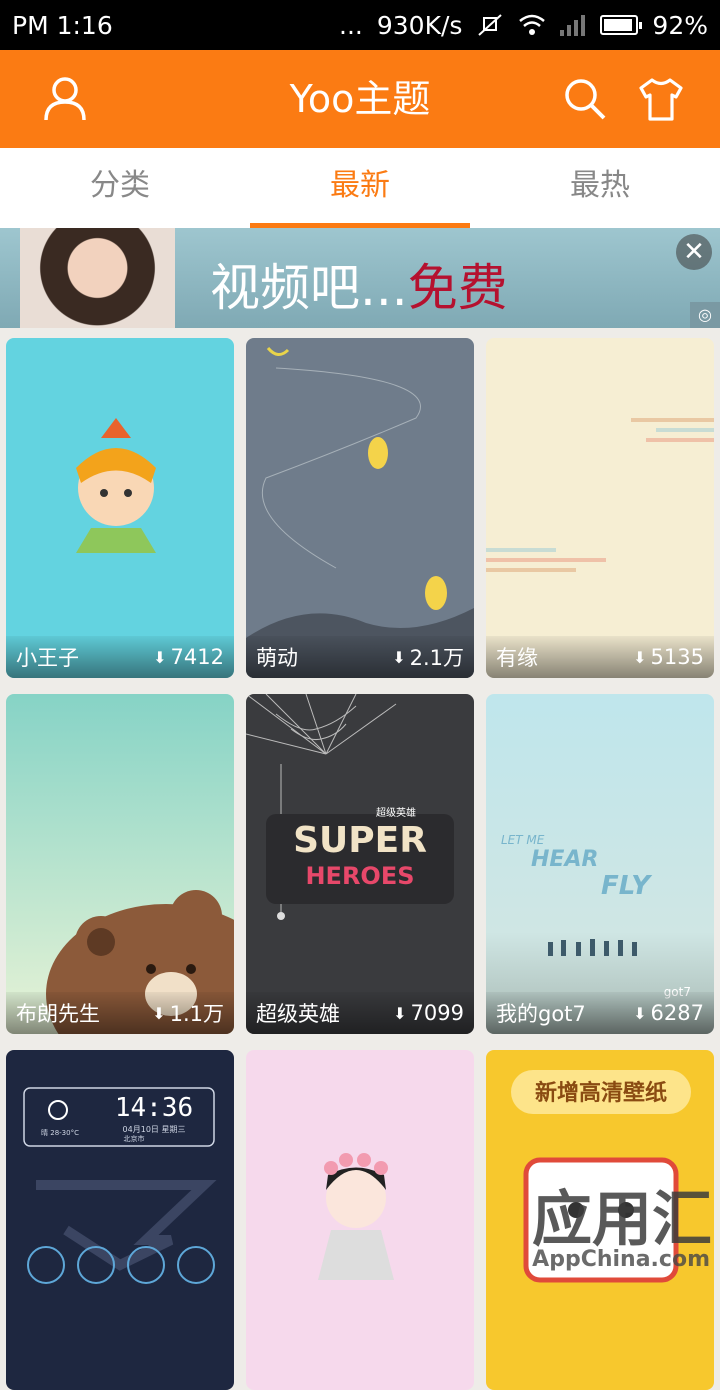 Image resolution: width=720 pixels, height=1390 pixels. I want to click on got7-line2: HEAR, so click(564, 859).